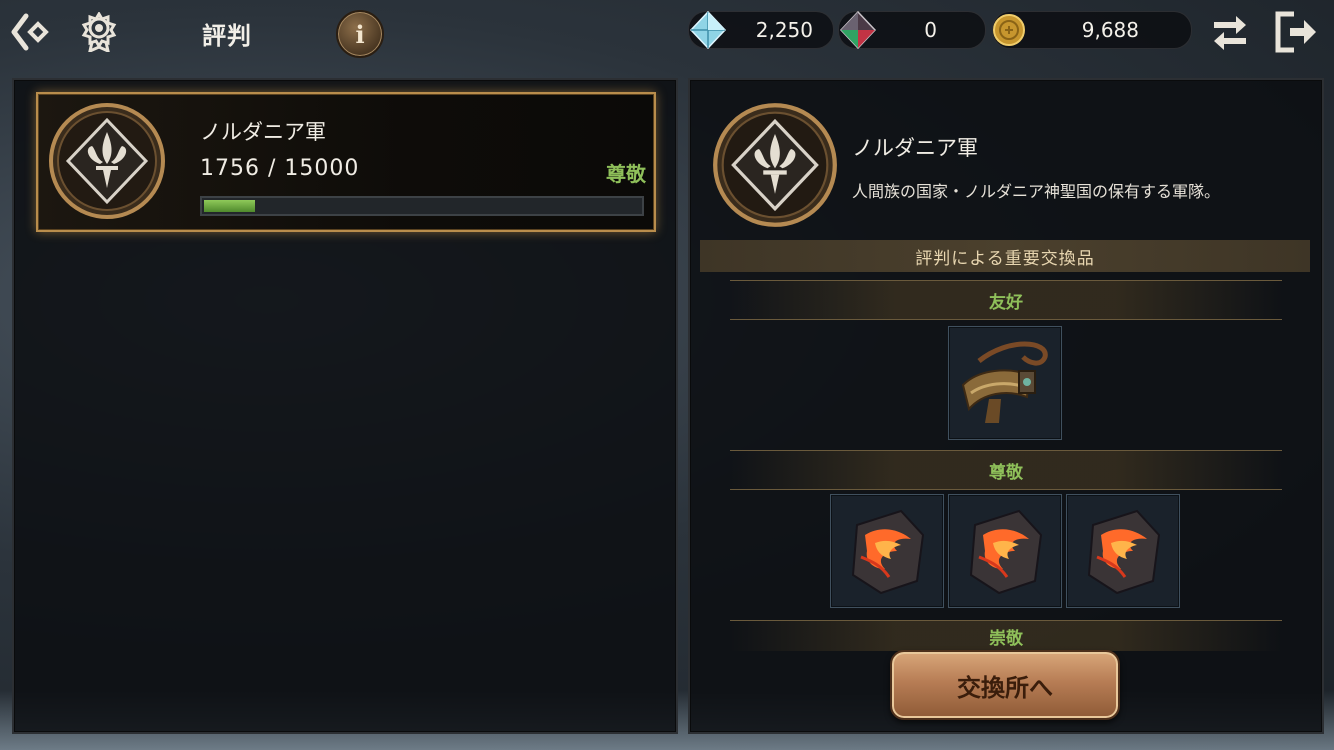  What do you see at coordinates (1005, 685) in the screenshot?
I see `go-to-exchange-button: 交換所へ` at bounding box center [1005, 685].